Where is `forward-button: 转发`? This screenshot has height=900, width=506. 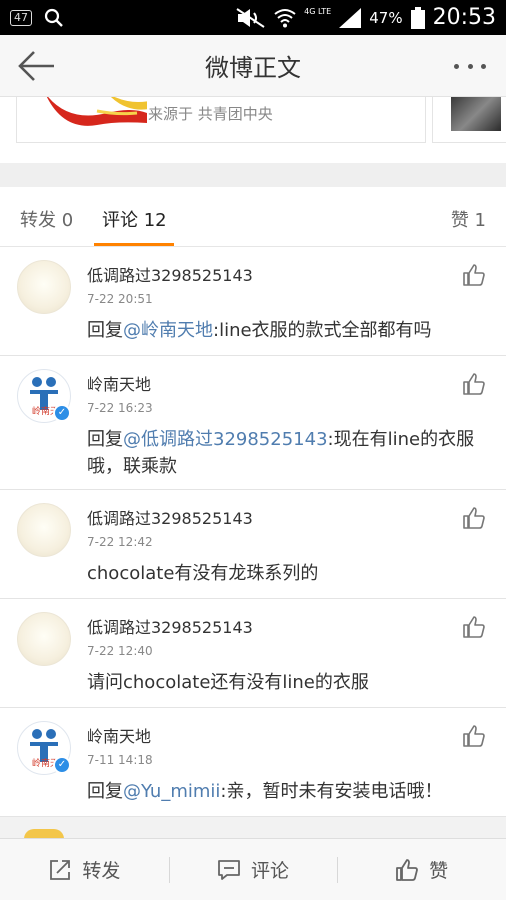
forward-button: 转发 is located at coordinates (84, 869).